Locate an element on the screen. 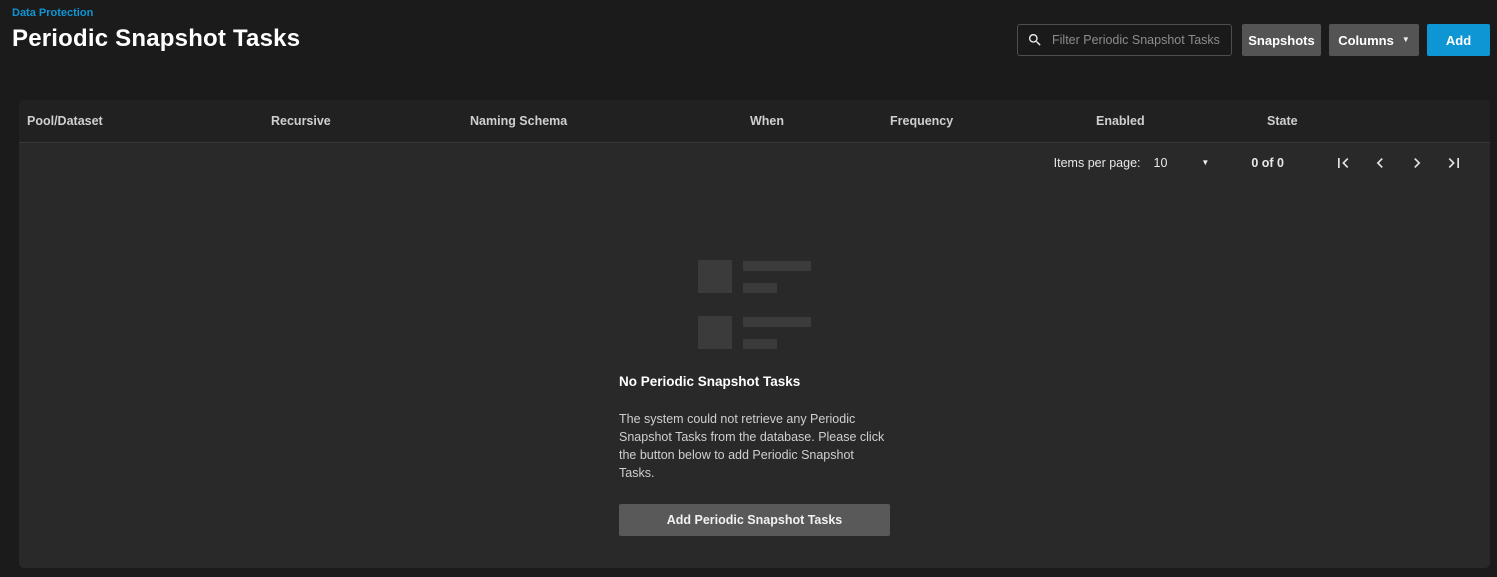 The height and width of the screenshot is (577, 1497). filter-input is located at coordinates (1136, 40).